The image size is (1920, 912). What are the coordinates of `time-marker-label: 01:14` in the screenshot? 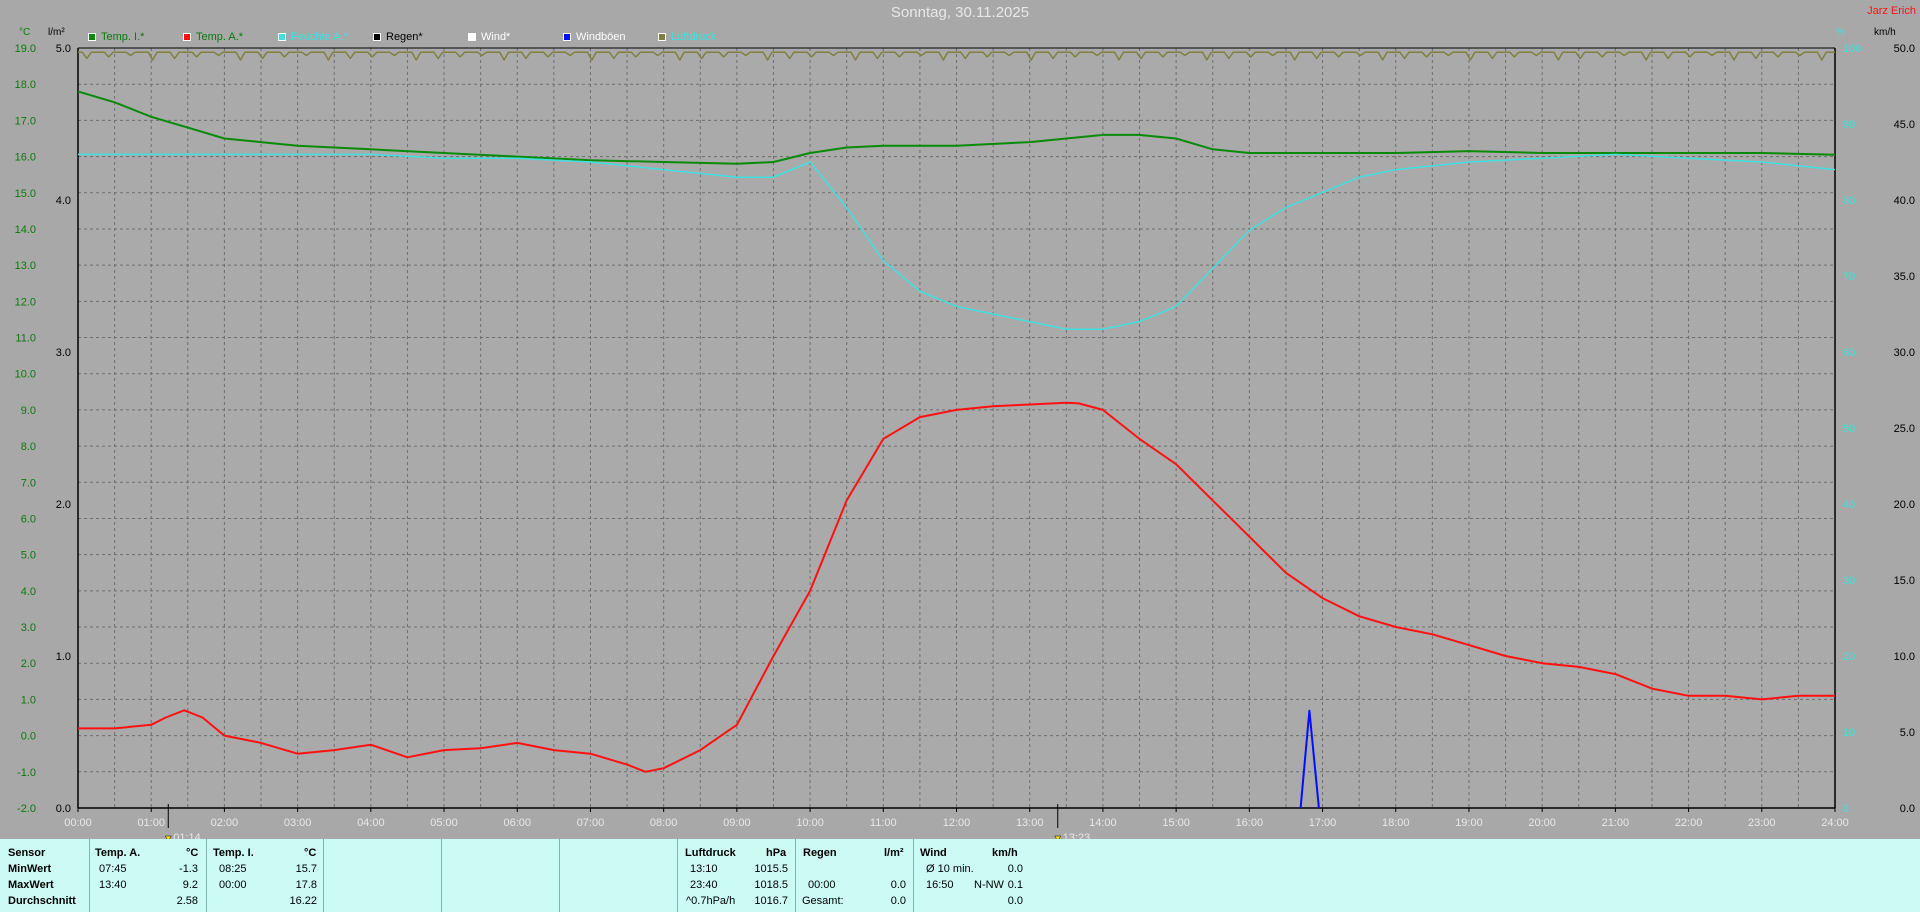 It's located at (187, 835).